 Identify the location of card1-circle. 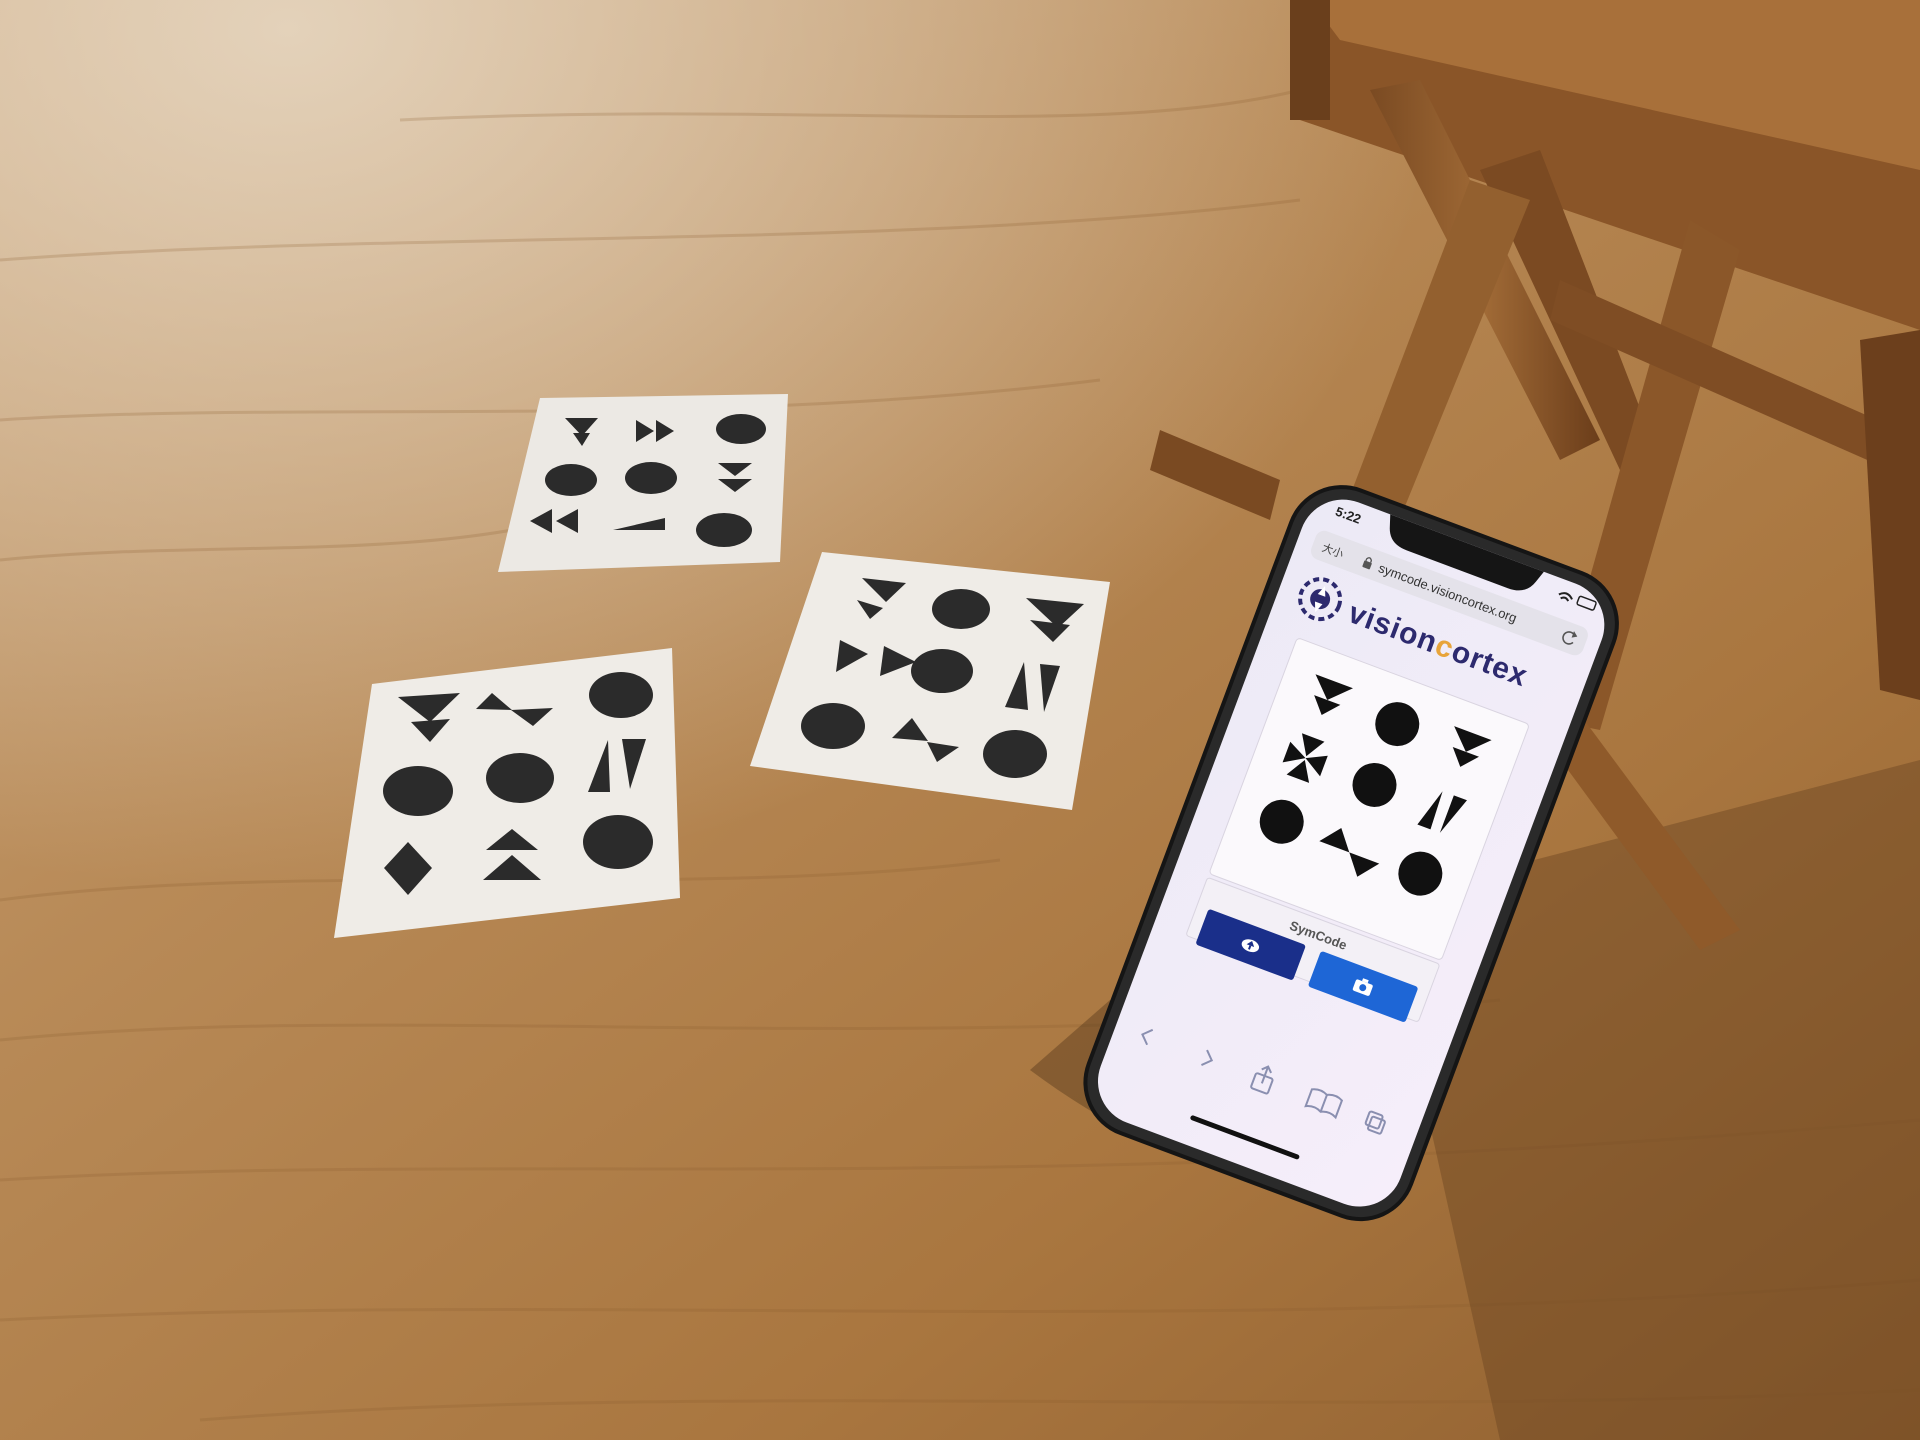
(741, 429).